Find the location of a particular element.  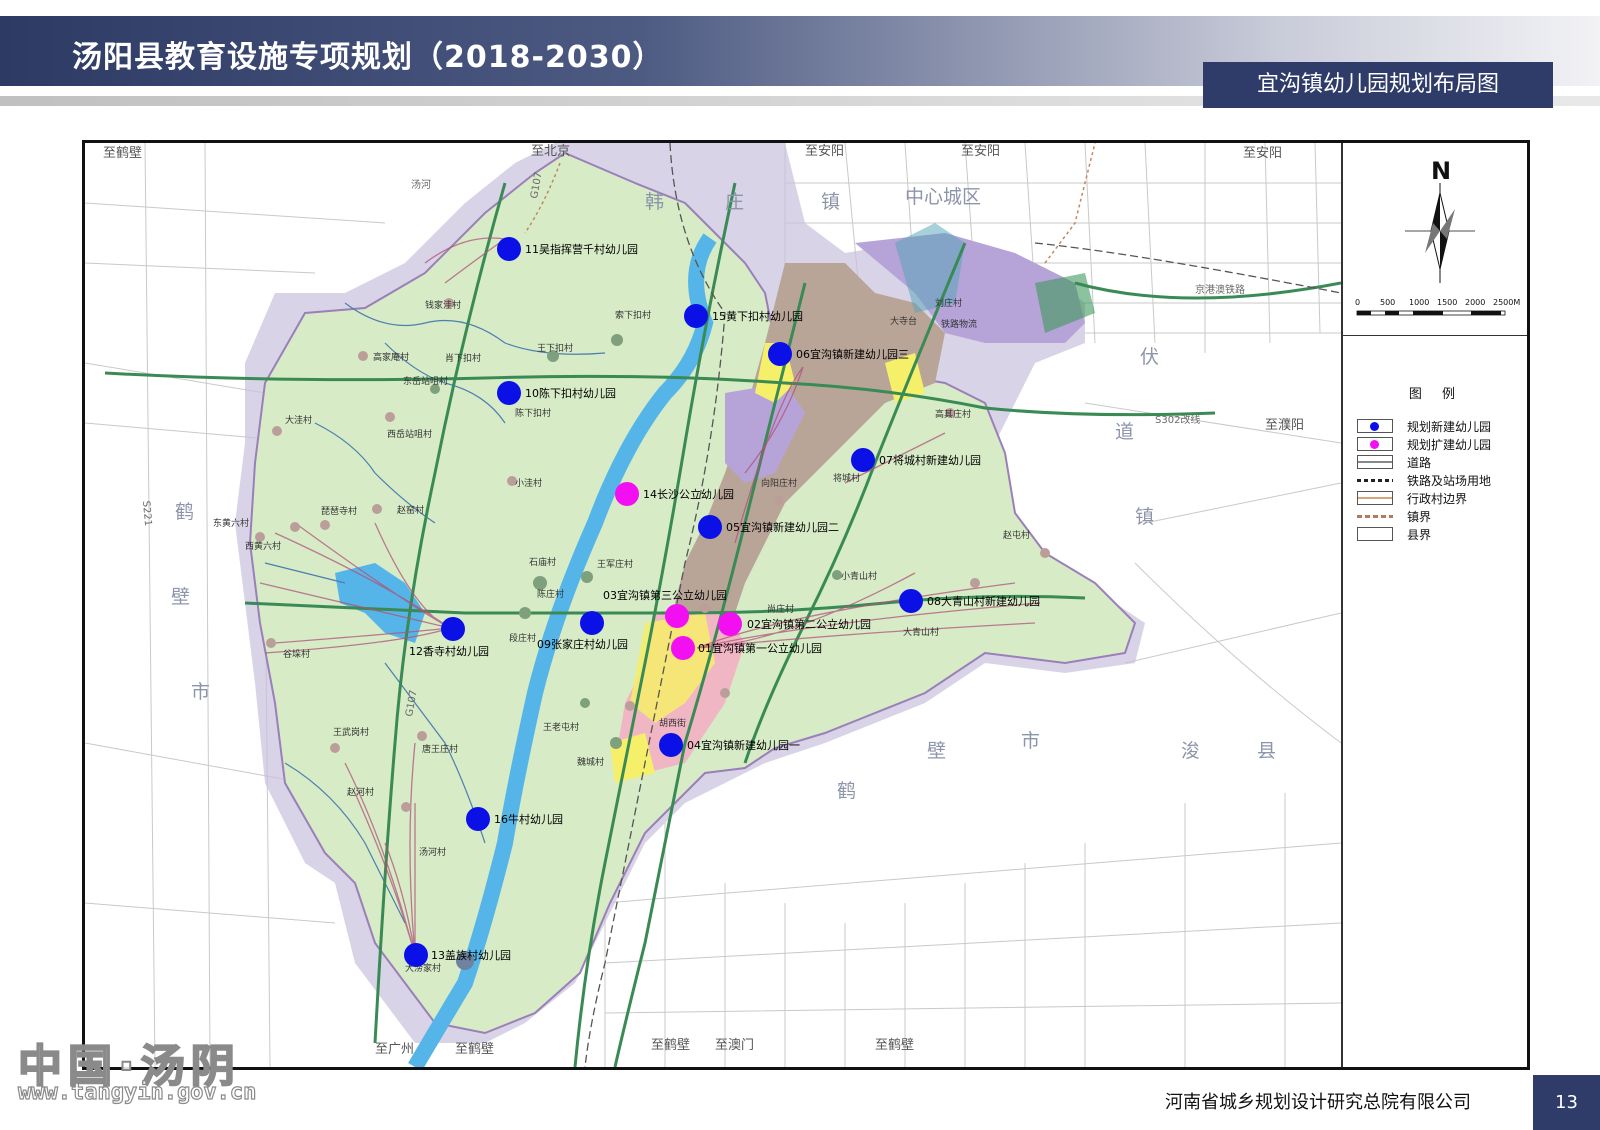

dir-to-hebi-s2: 至鹤壁 is located at coordinates (670, 1045).